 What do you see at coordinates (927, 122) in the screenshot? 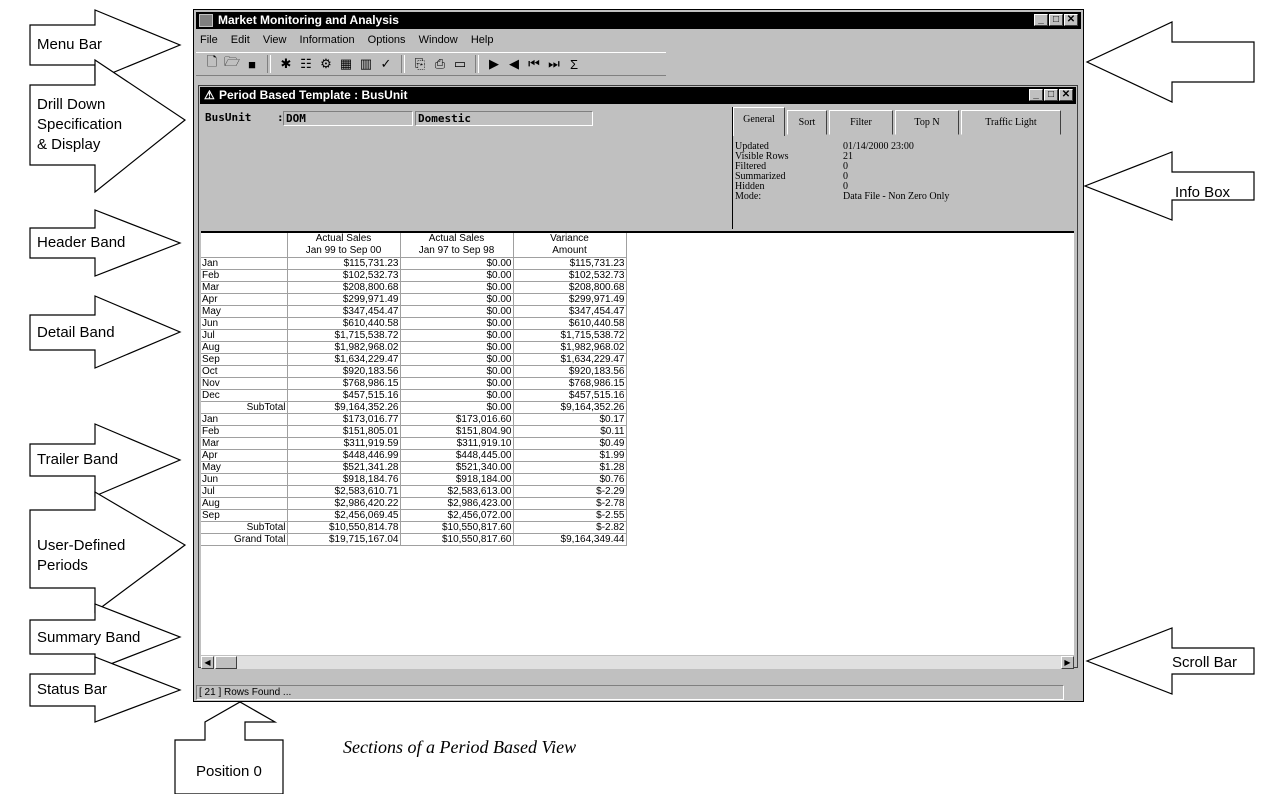
I see `tab-top-n: Top N` at bounding box center [927, 122].